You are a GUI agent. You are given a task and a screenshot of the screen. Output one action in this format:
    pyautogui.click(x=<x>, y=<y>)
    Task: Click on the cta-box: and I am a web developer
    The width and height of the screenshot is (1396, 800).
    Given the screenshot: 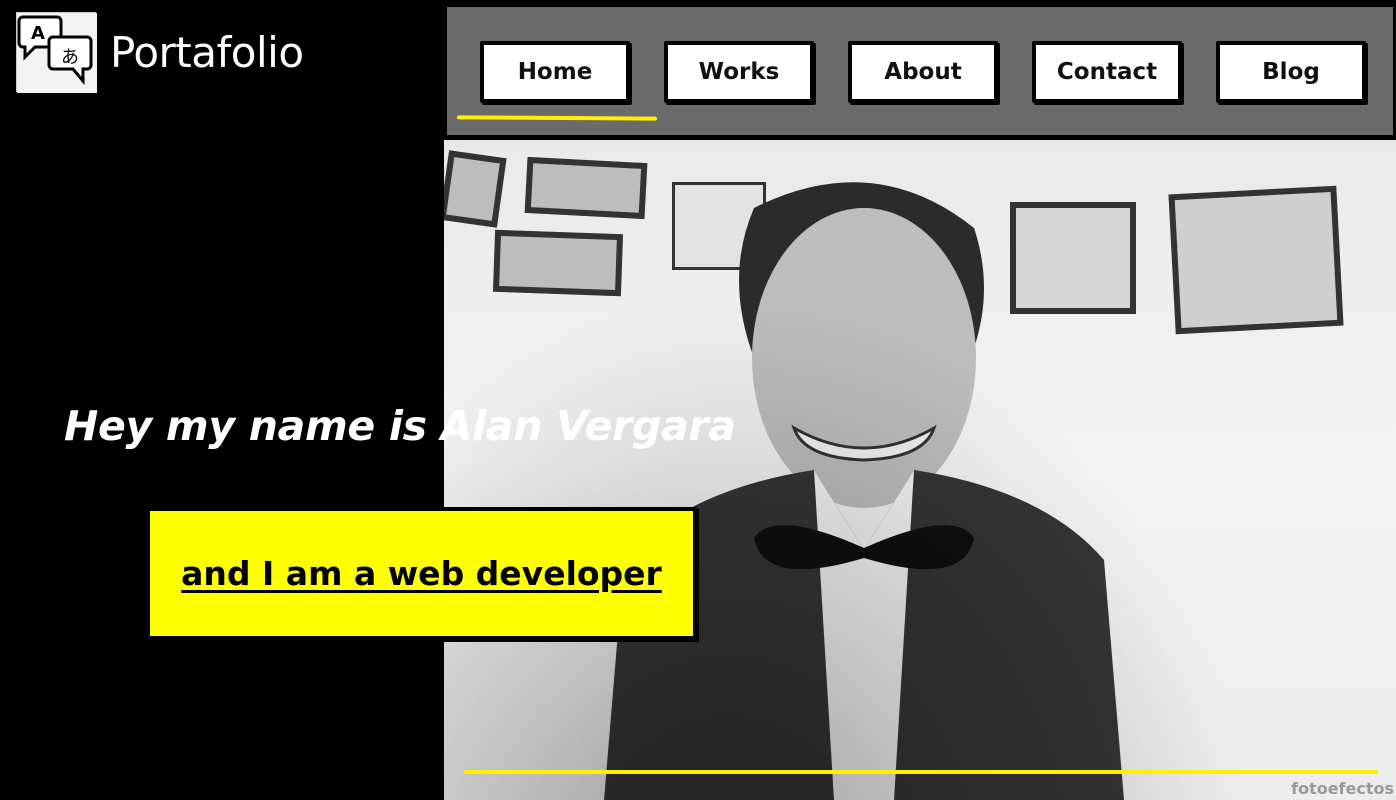 What is the action you would take?
    pyautogui.click(x=421, y=573)
    